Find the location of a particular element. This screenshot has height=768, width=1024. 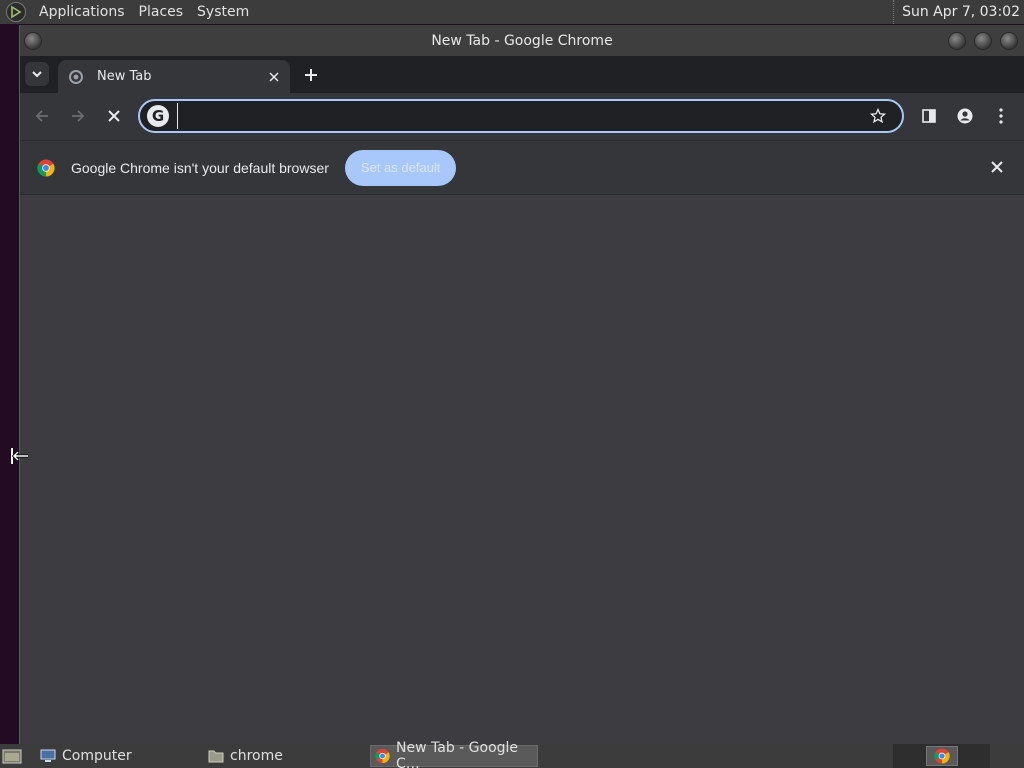

chrome-menu-button is located at coordinates (1001, 116).